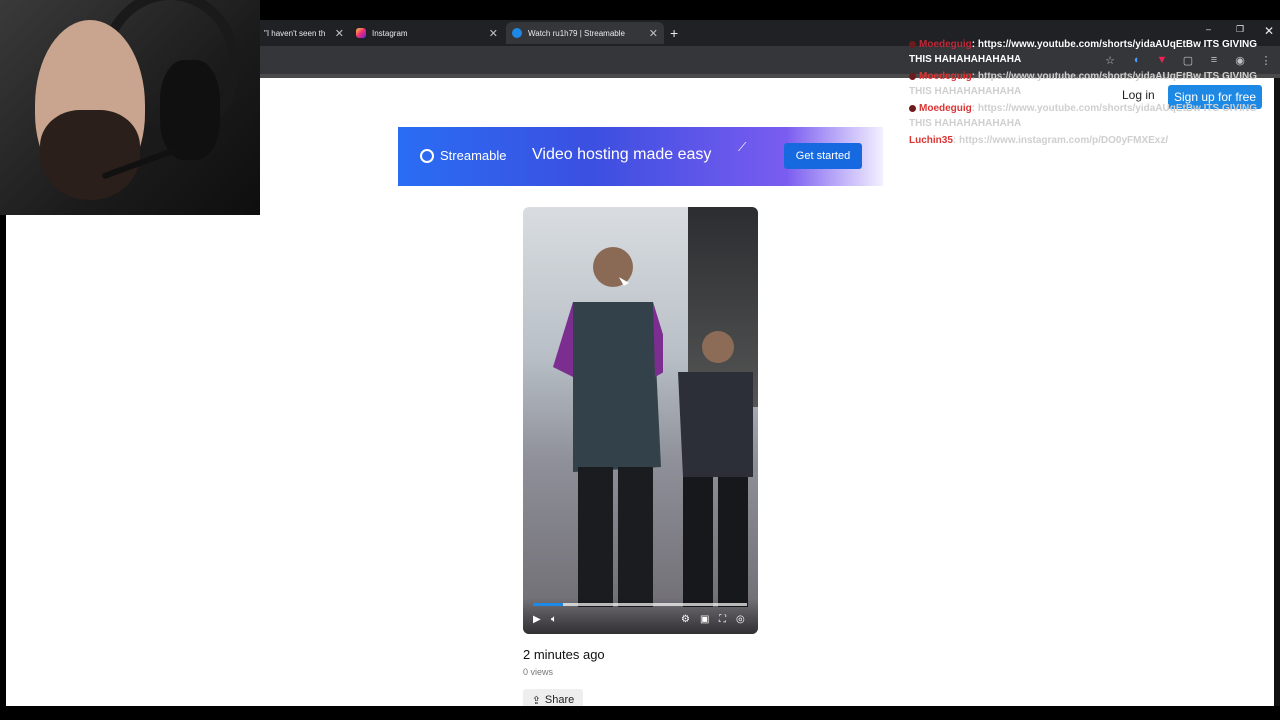 The width and height of the screenshot is (1280, 720). What do you see at coordinates (536, 700) in the screenshot?
I see `share-icon: ⇪` at bounding box center [536, 700].